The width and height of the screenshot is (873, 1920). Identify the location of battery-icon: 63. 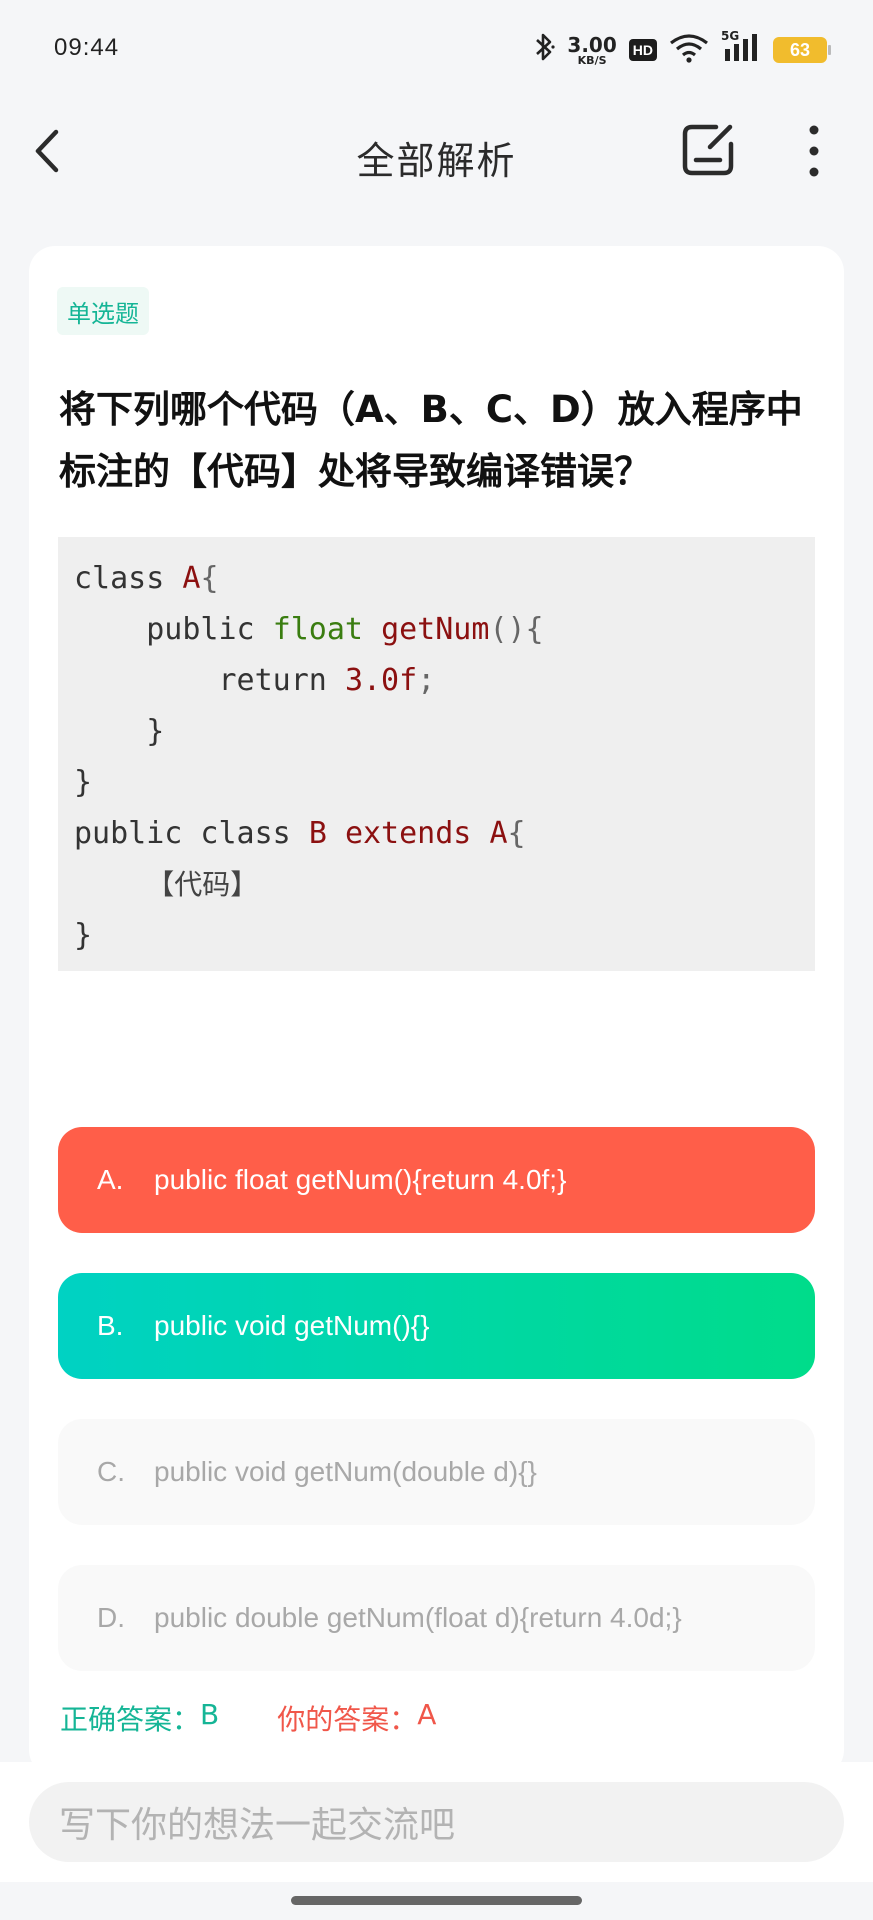
(802, 50).